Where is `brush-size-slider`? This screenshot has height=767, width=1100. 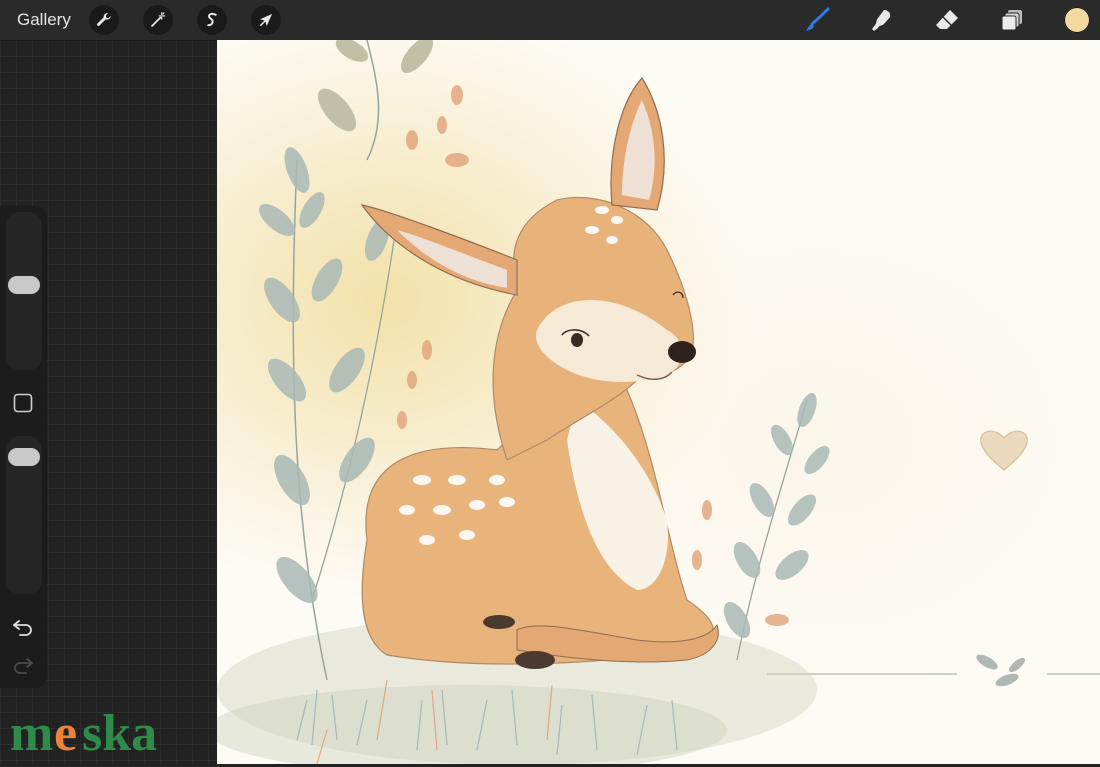 brush-size-slider is located at coordinates (24, 291).